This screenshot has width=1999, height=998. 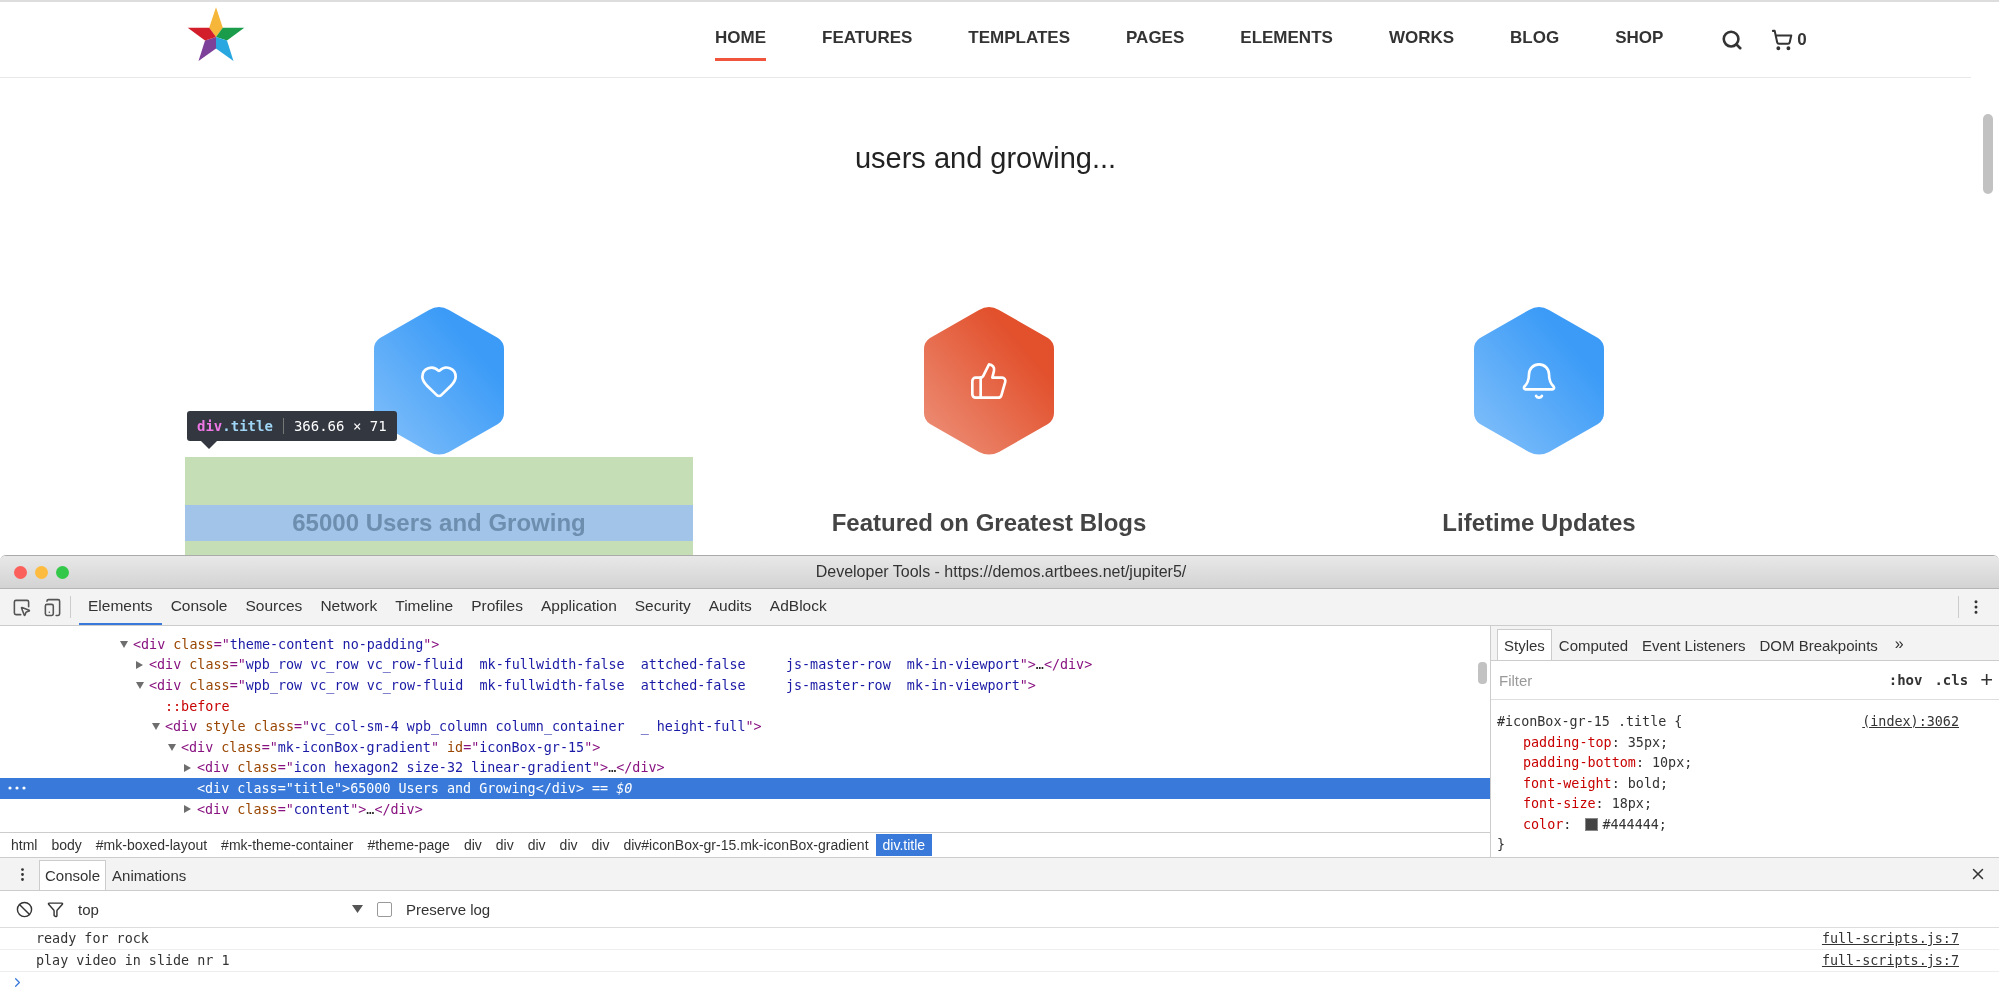 I want to click on feature-title: 65000 Users and Growing, so click(x=439, y=523).